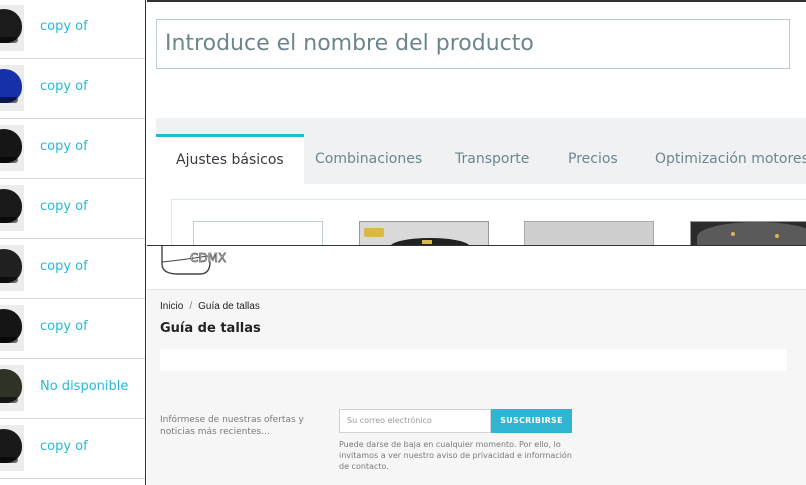  I want to click on breadcrumb: Inicio / Guía de tallas, so click(210, 306).